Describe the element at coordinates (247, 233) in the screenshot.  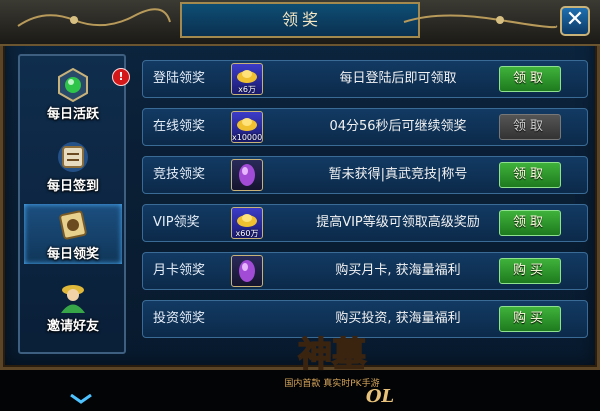
I see `reward-quantity: x60万` at that location.